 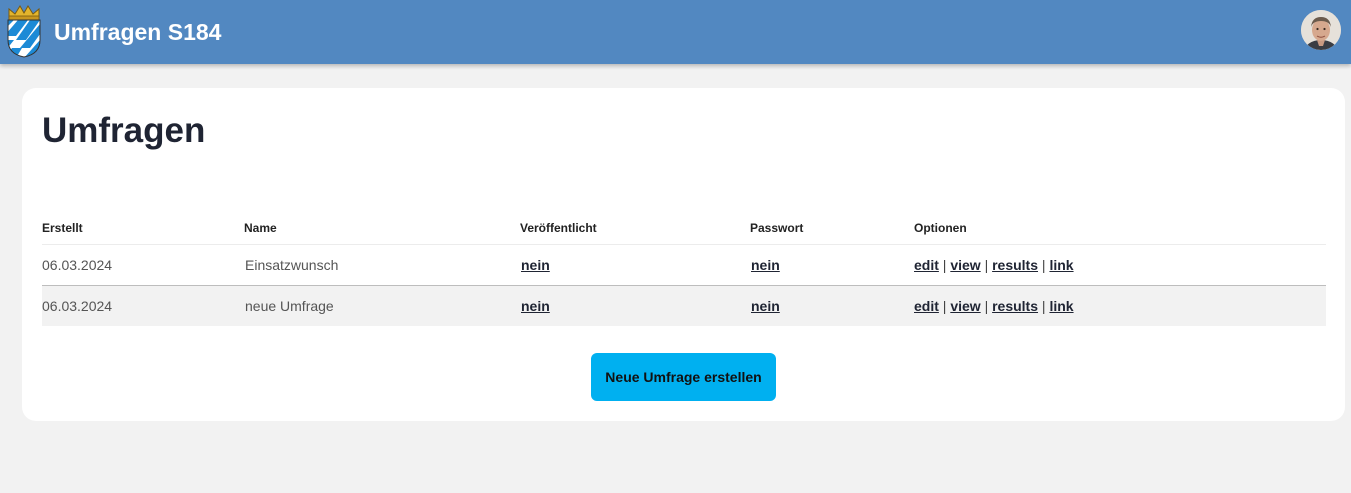 What do you see at coordinates (289, 306) in the screenshot?
I see `survey-name: neue Umfrage` at bounding box center [289, 306].